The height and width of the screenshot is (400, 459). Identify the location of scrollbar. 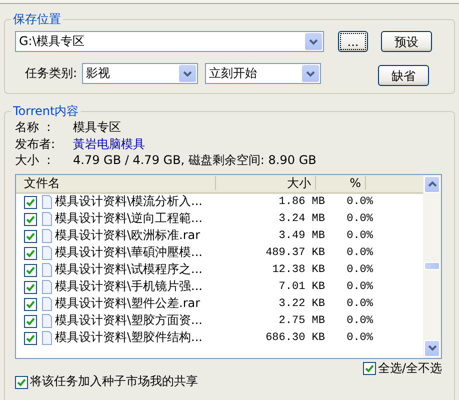
(432, 266).